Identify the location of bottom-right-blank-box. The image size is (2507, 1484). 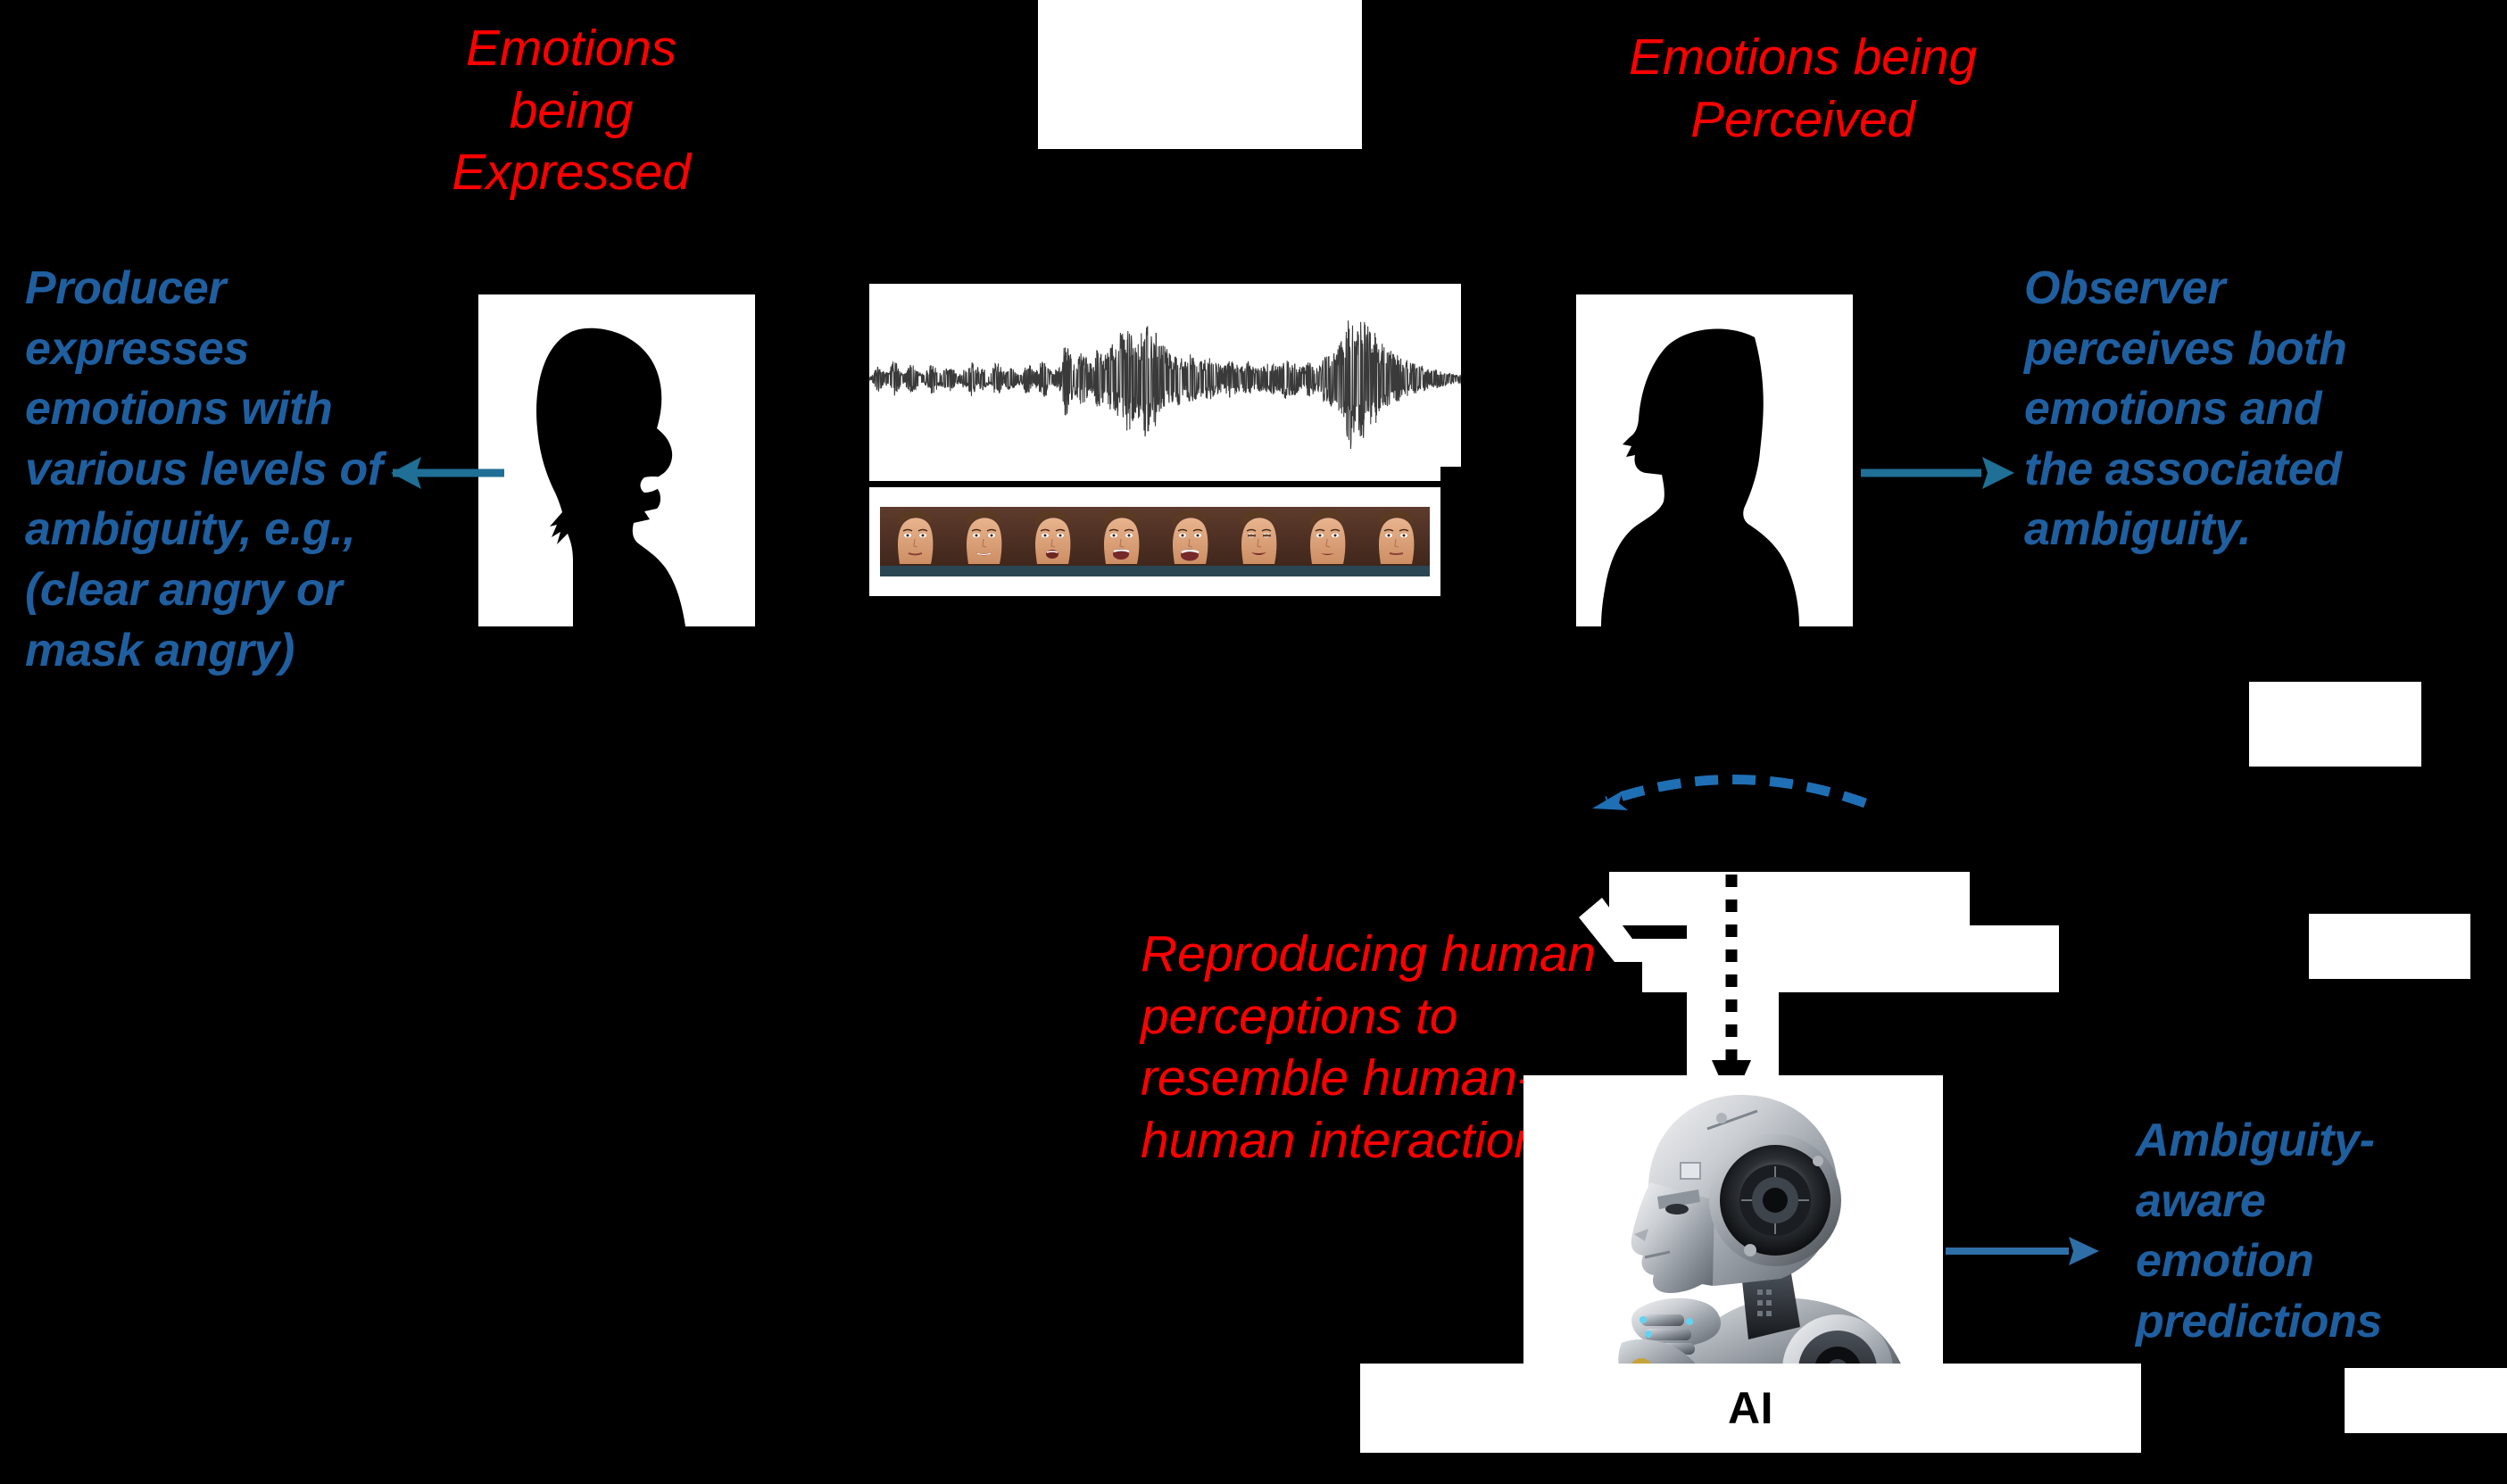
(2426, 1400).